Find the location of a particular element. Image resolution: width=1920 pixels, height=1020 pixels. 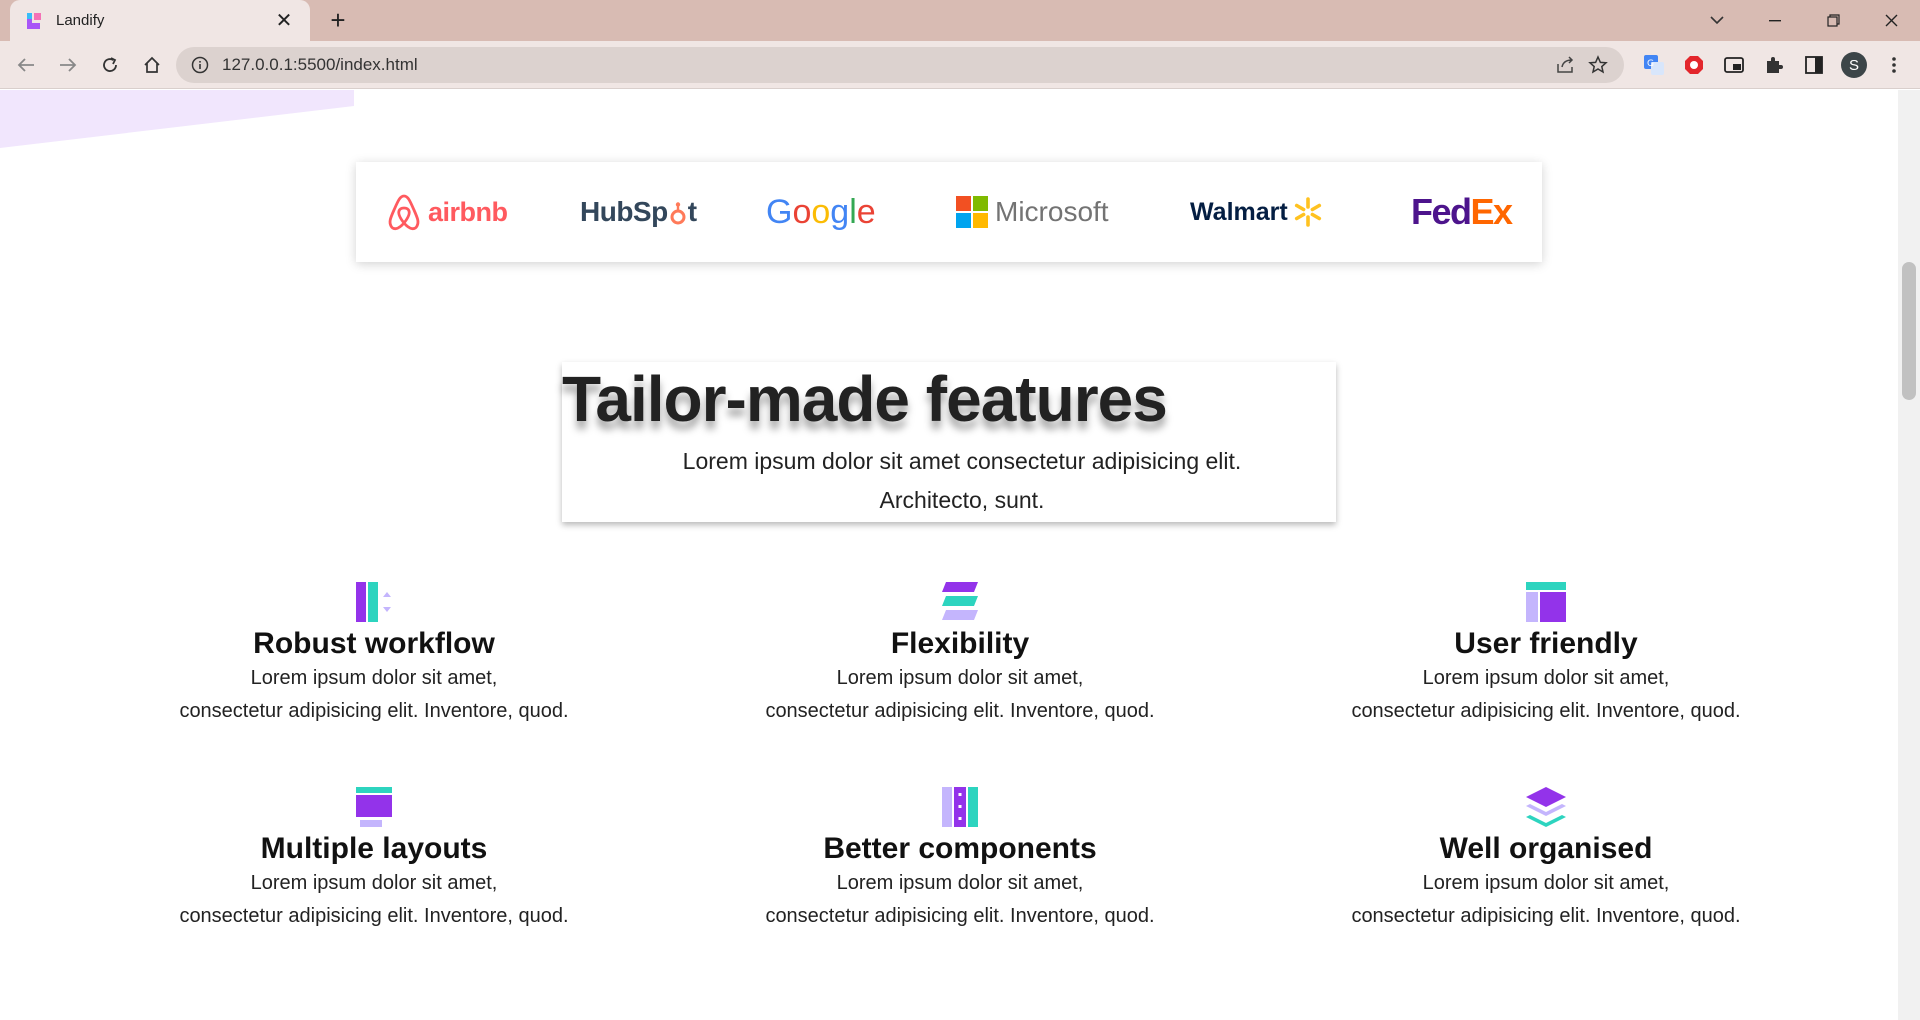

fedex-wordmark-a: Fed is located at coordinates (1441, 211).